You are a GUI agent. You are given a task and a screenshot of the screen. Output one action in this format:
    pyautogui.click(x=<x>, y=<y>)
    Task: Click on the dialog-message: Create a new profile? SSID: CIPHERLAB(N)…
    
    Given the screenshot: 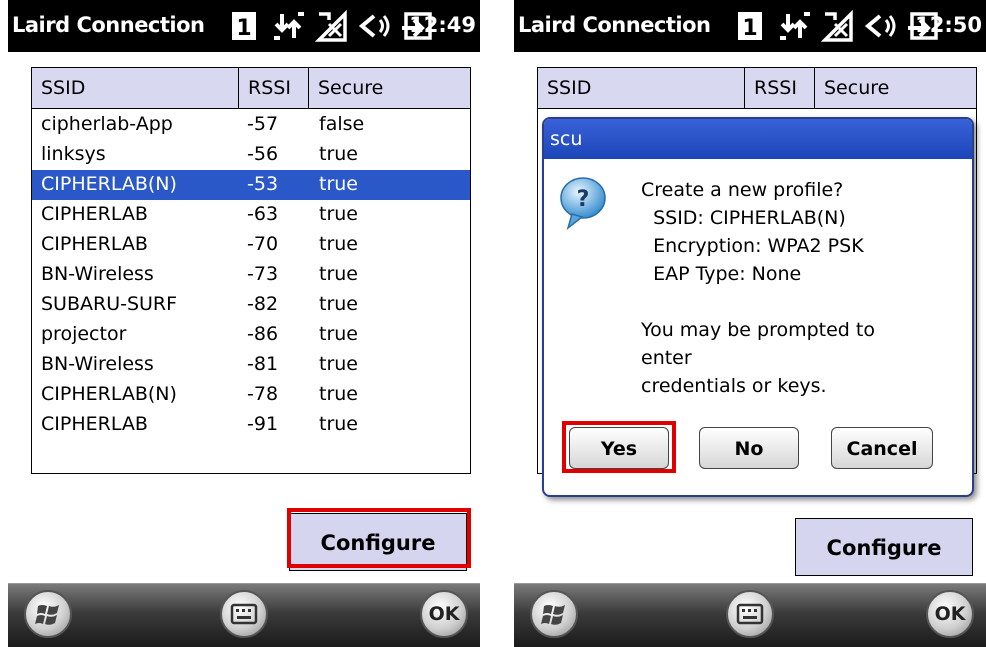 What is the action you would take?
    pyautogui.click(x=758, y=288)
    